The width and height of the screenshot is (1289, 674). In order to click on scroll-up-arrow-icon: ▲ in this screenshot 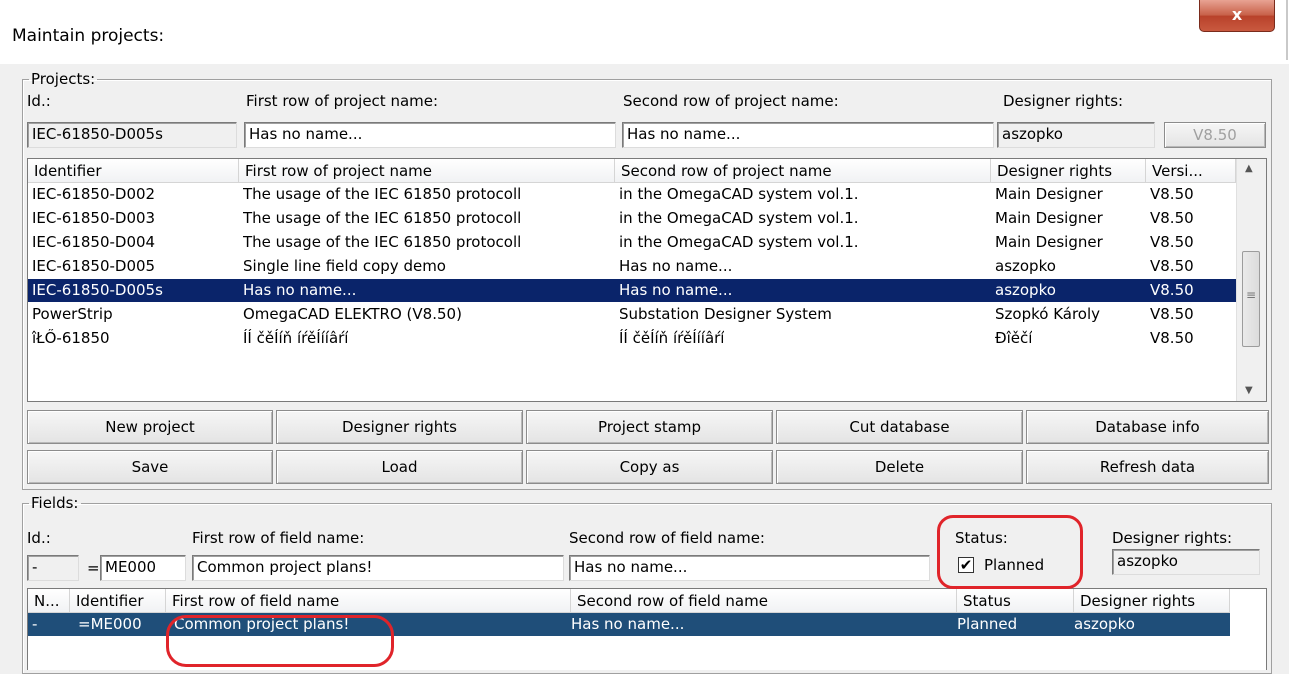, I will do `click(1249, 168)`.